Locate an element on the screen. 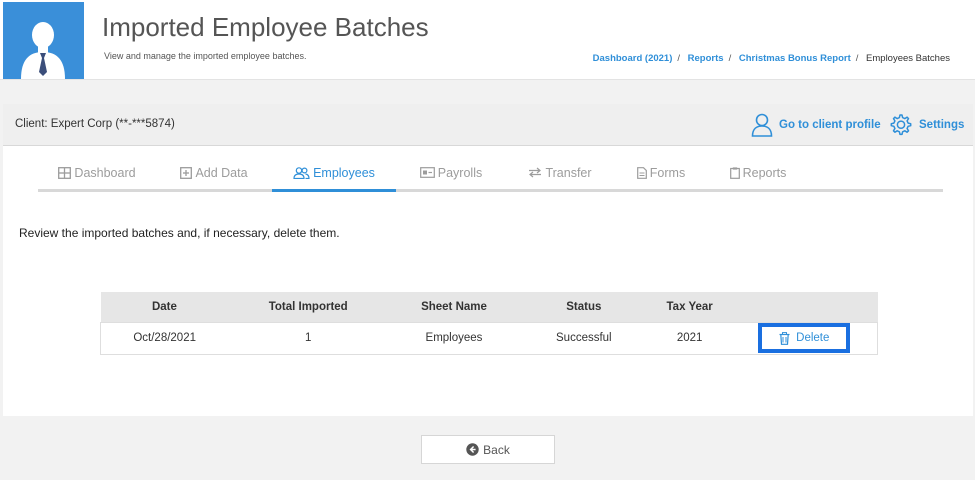  tab-employees-label: Employees is located at coordinates (344, 172).